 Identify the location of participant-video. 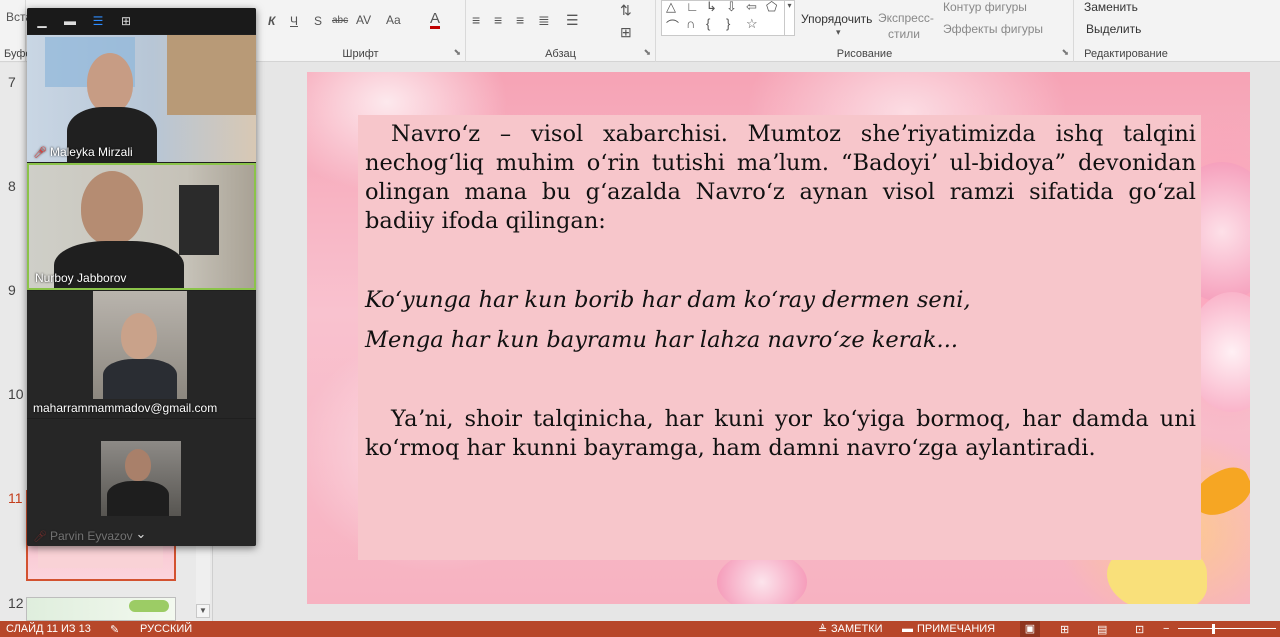
(140, 345).